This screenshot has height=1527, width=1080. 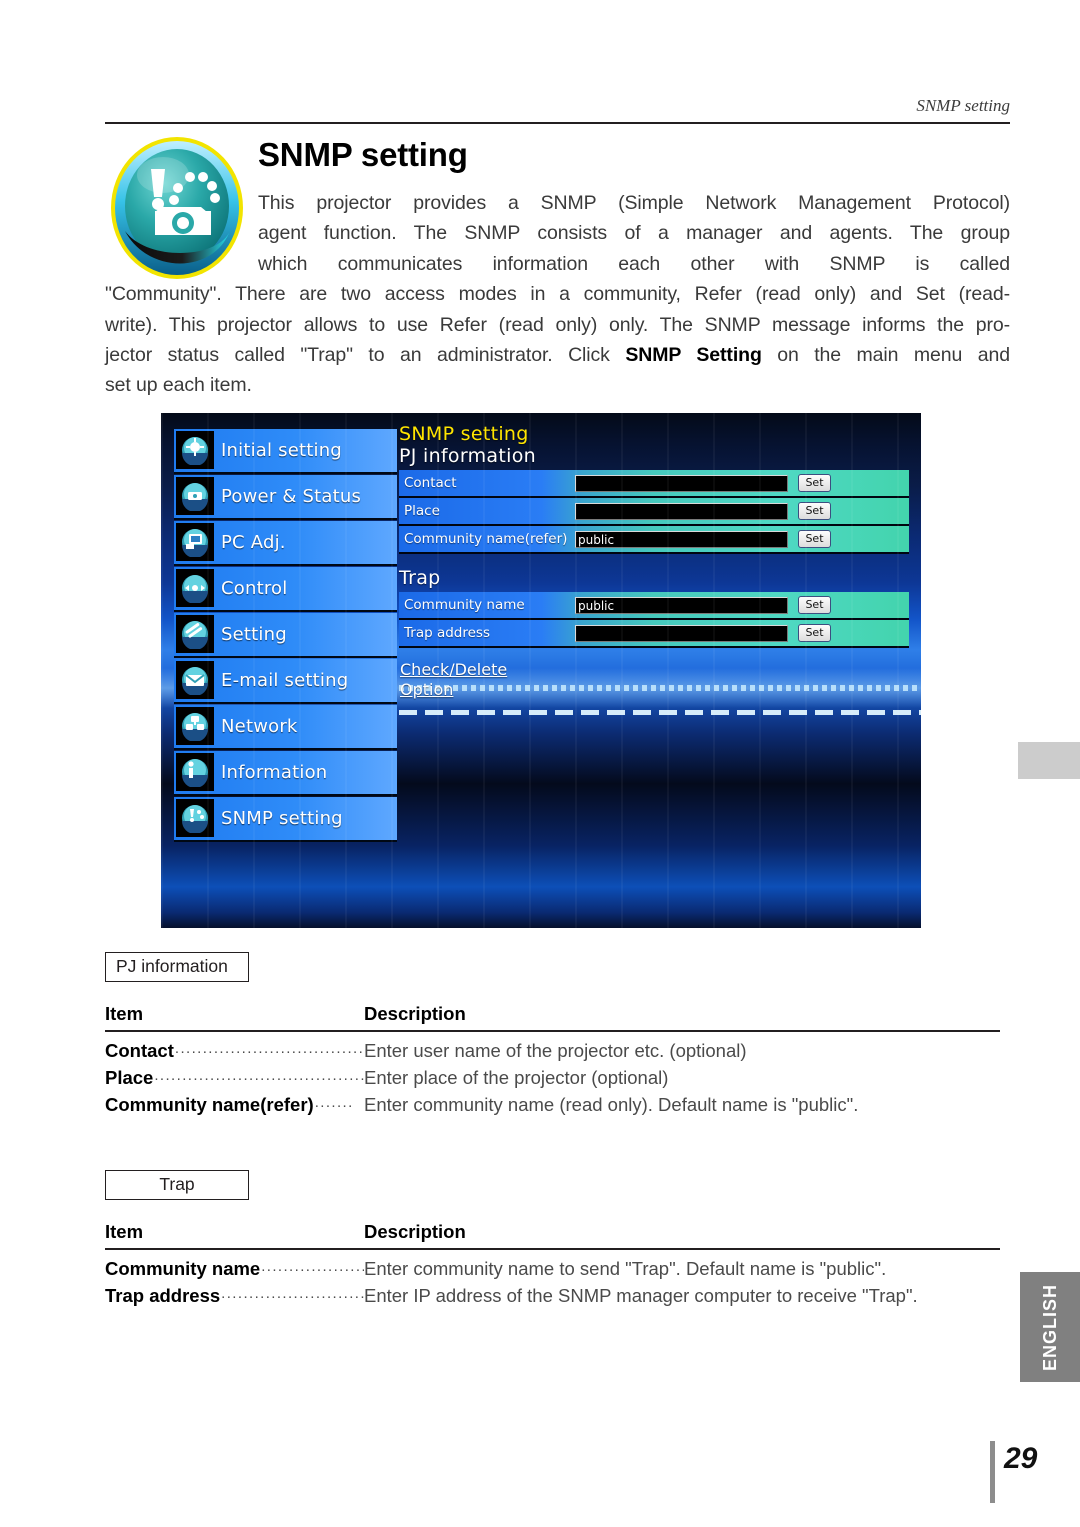 I want to click on sidebar-item-setting: Setting, so click(x=285, y=635).